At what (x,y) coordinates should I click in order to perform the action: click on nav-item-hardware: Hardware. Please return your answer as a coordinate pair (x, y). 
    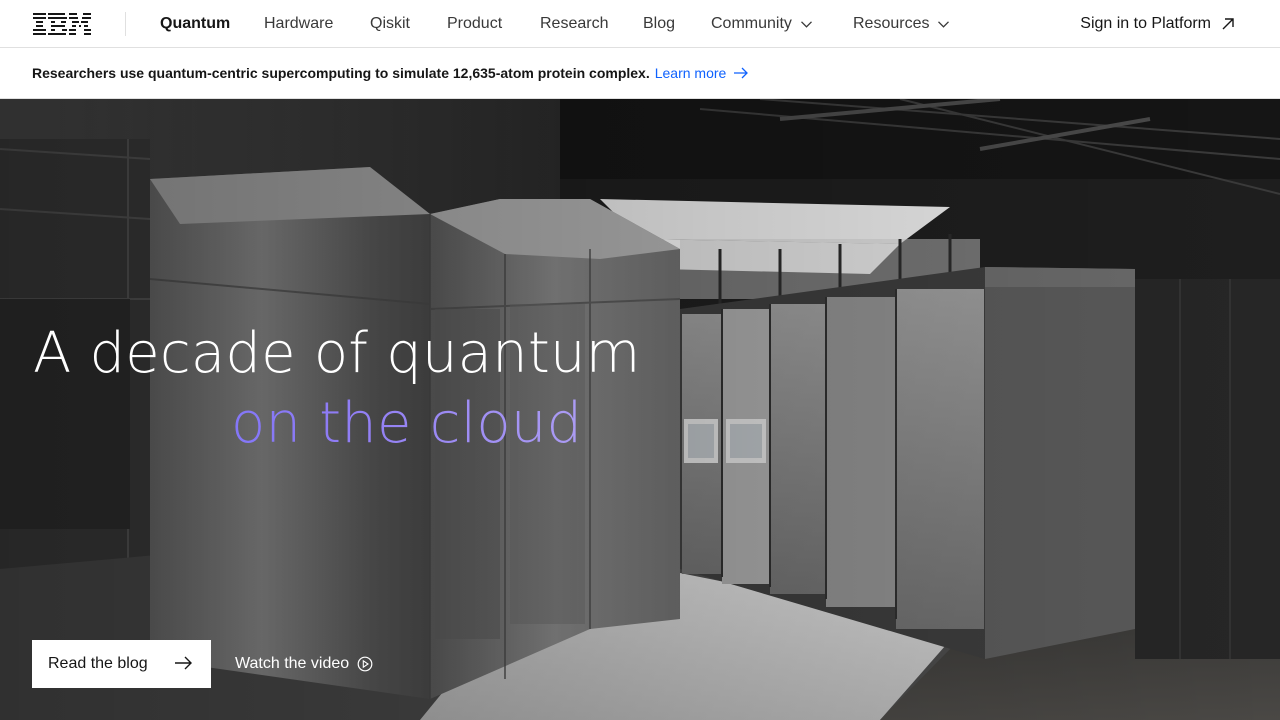
    Looking at the image, I should click on (298, 24).